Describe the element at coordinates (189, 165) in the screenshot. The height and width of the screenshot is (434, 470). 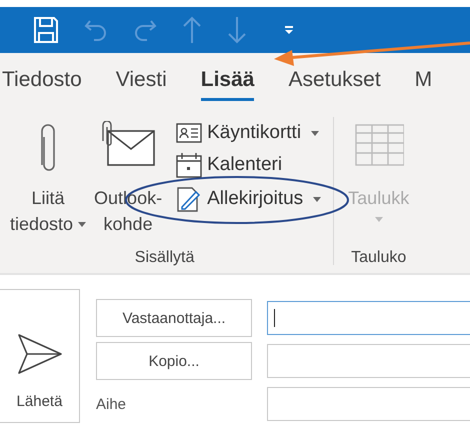
I see `calendar-icon` at that location.